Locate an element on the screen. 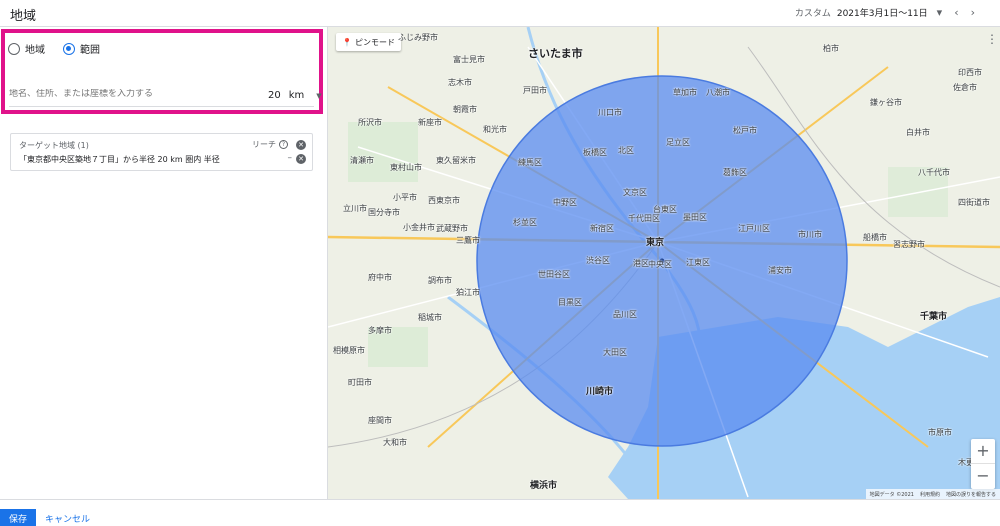 Image resolution: width=1000 pixels, height=526 pixels. map-place-label: 清瀬市 is located at coordinates (362, 160).